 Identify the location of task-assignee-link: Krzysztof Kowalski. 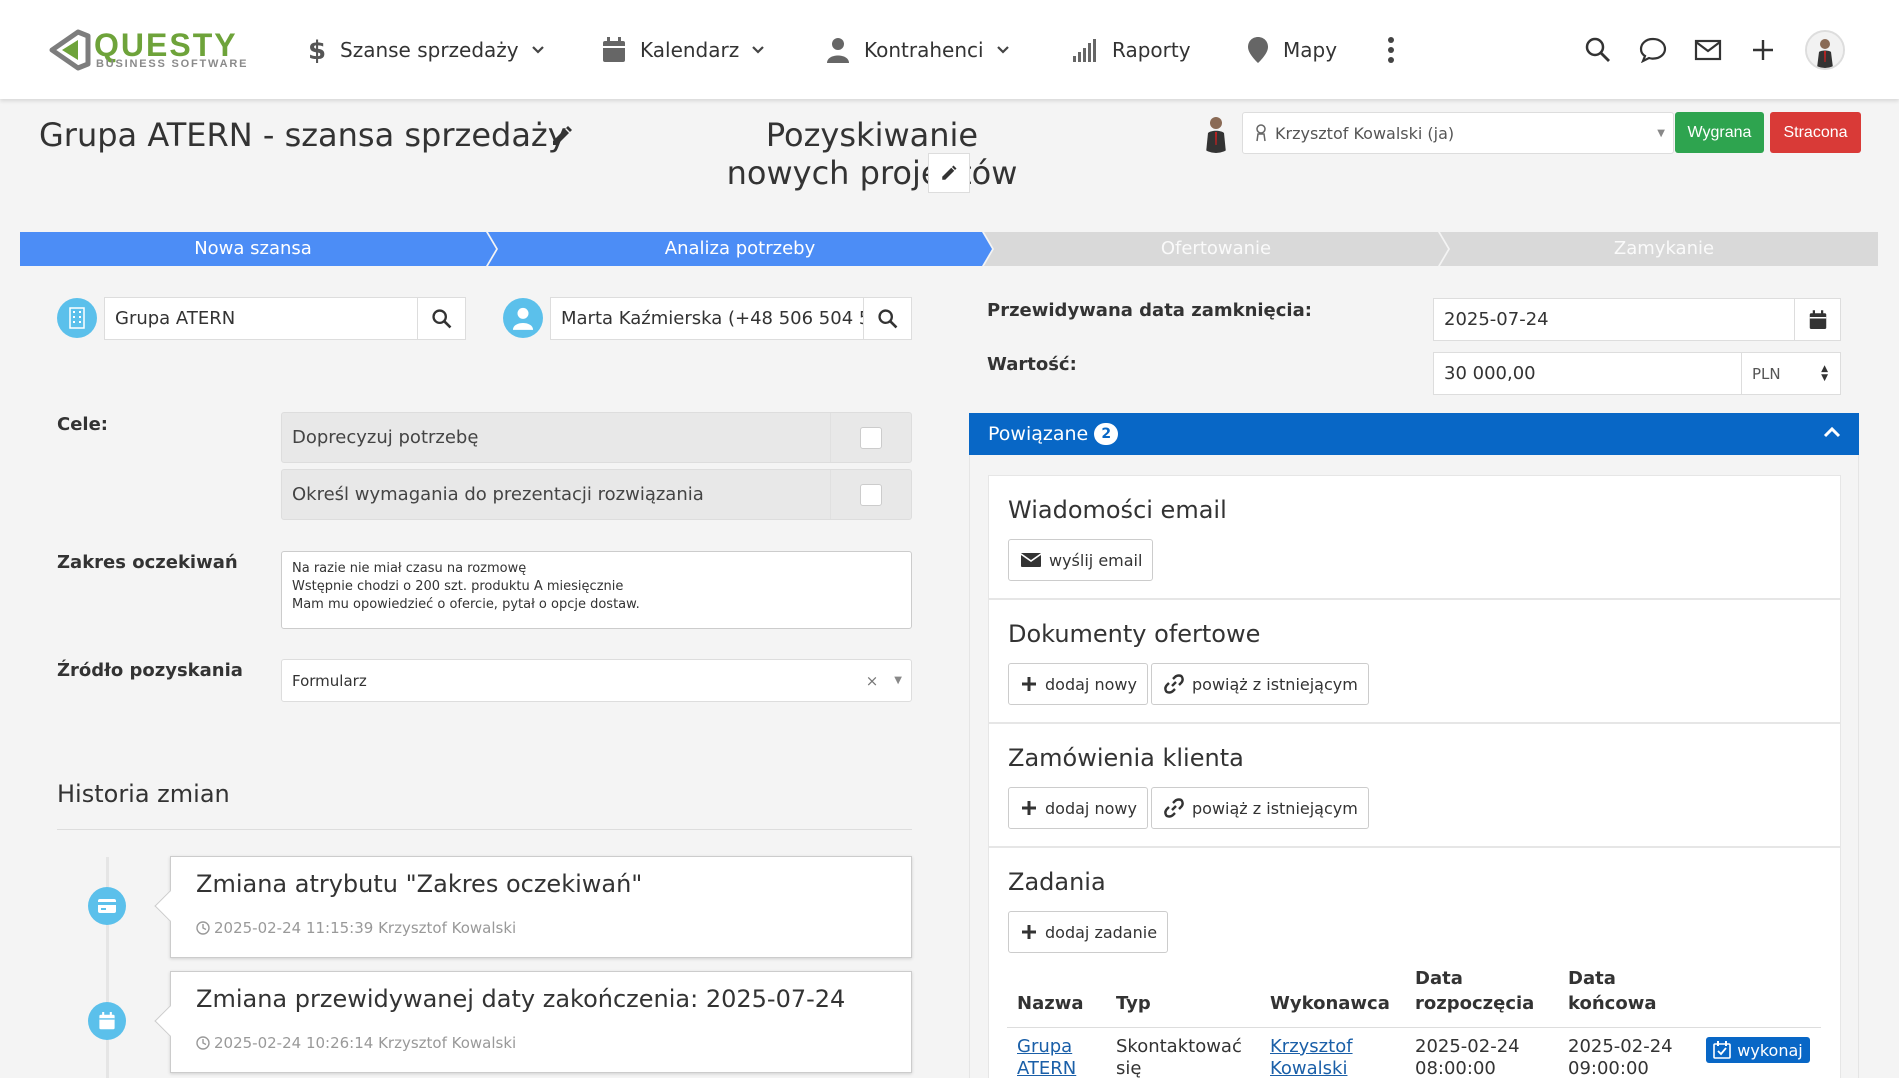
(1311, 1057).